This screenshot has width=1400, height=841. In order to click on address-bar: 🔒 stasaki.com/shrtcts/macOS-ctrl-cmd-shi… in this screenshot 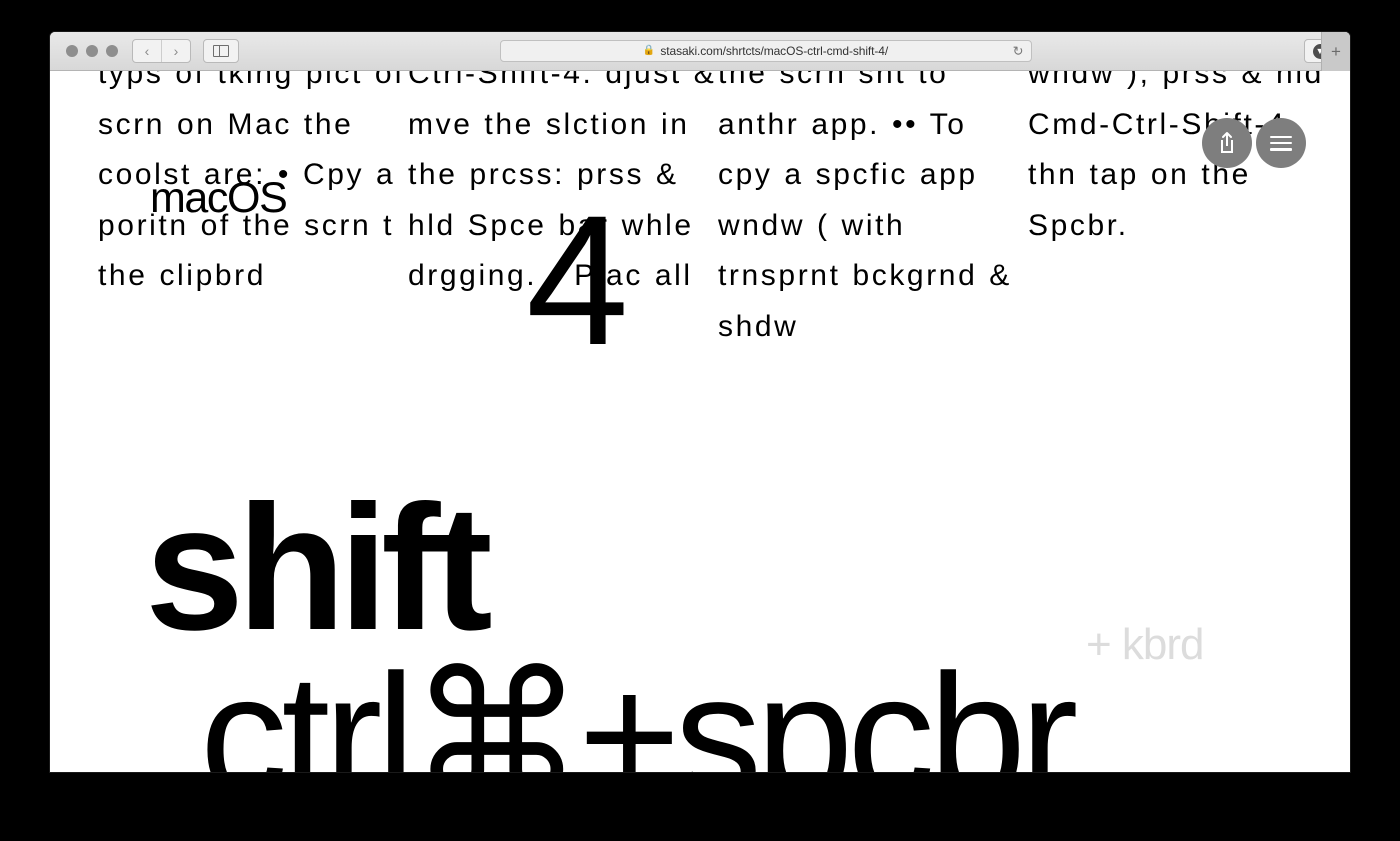, I will do `click(765, 51)`.